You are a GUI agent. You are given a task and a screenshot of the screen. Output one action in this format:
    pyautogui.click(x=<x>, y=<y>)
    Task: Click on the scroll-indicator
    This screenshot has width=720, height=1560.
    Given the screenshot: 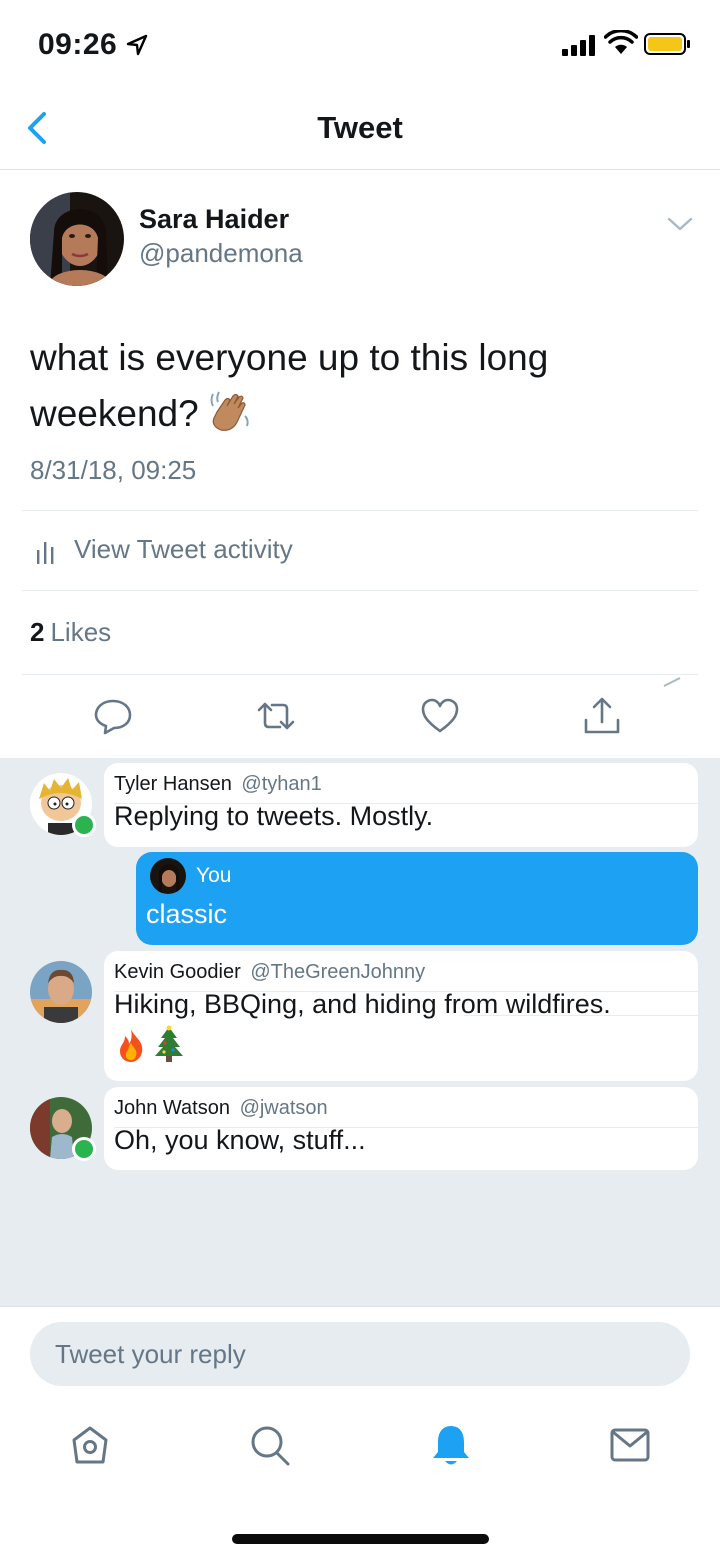 What is the action you would take?
    pyautogui.click(x=672, y=682)
    